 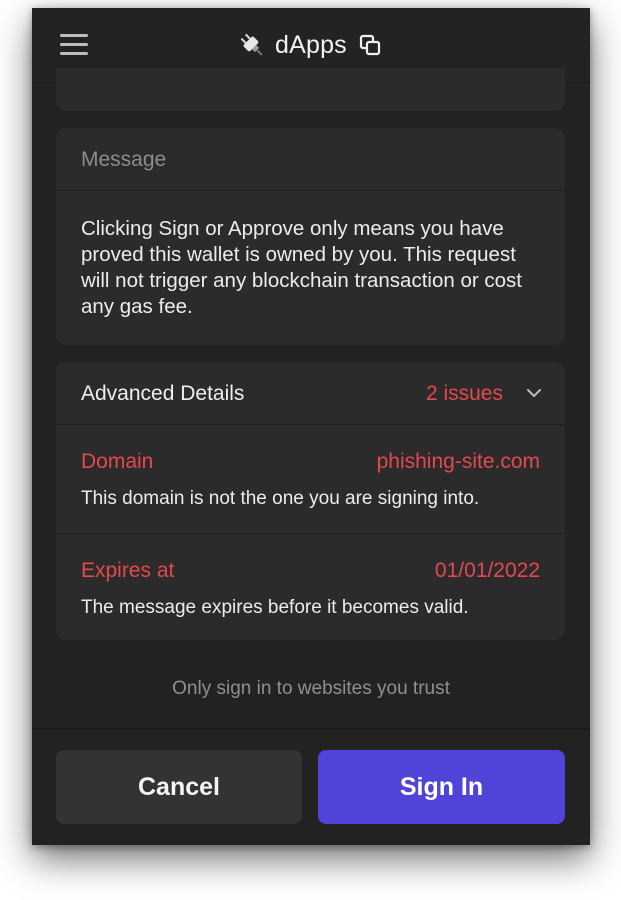 I want to click on domain-label: Domain, so click(x=117, y=461).